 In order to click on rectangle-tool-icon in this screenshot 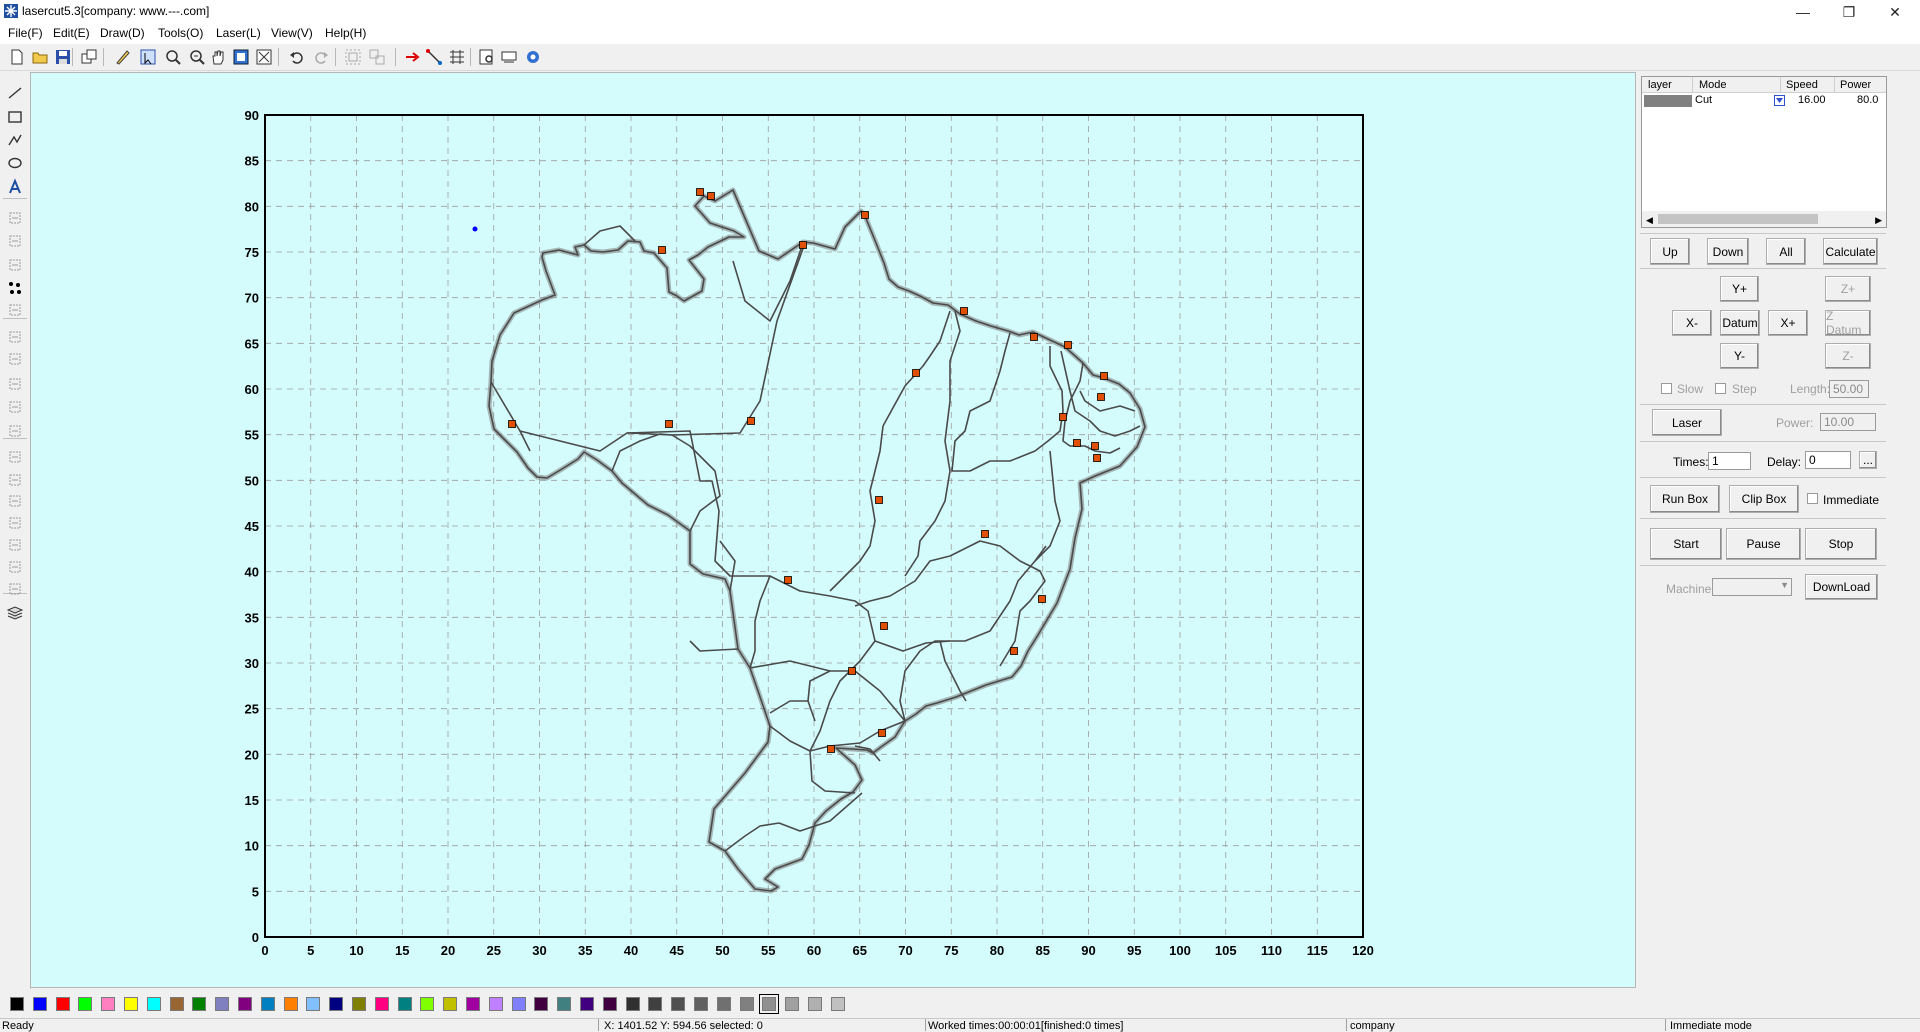, I will do `click(15, 117)`.